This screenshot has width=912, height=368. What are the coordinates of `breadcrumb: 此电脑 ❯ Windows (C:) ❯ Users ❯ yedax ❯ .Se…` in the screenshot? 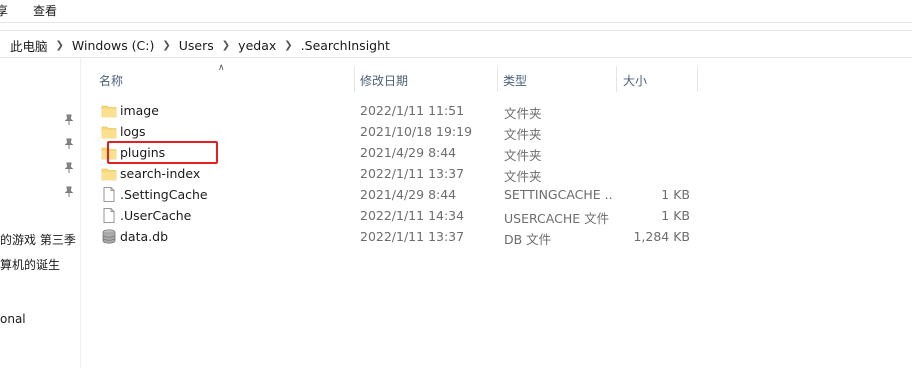 It's located at (200, 45).